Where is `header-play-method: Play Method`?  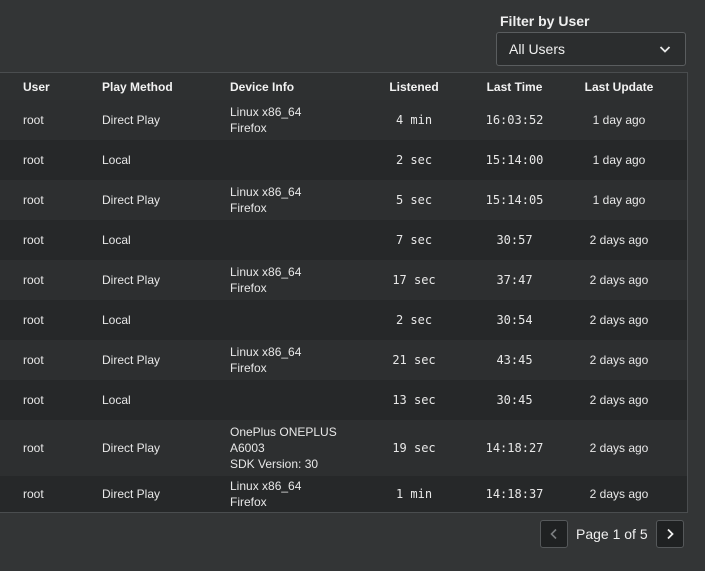 header-play-method: Play Method is located at coordinates (166, 87).